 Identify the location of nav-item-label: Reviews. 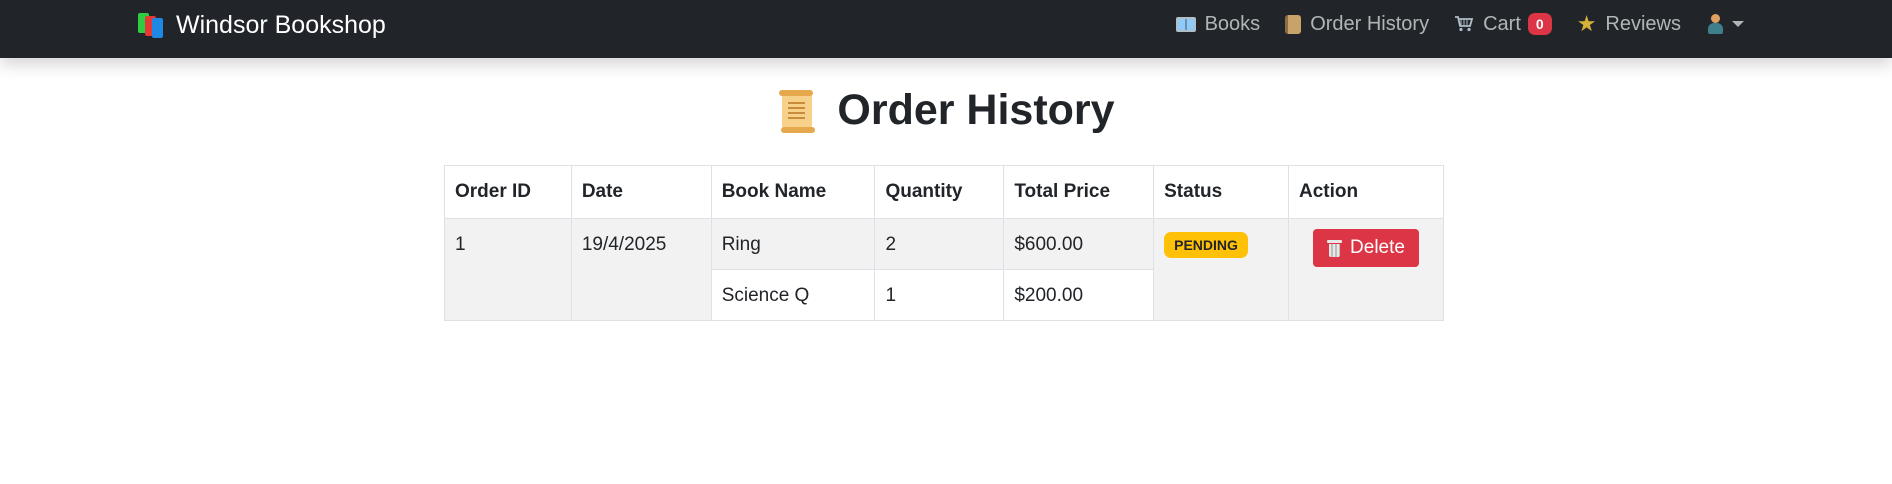
(1643, 23).